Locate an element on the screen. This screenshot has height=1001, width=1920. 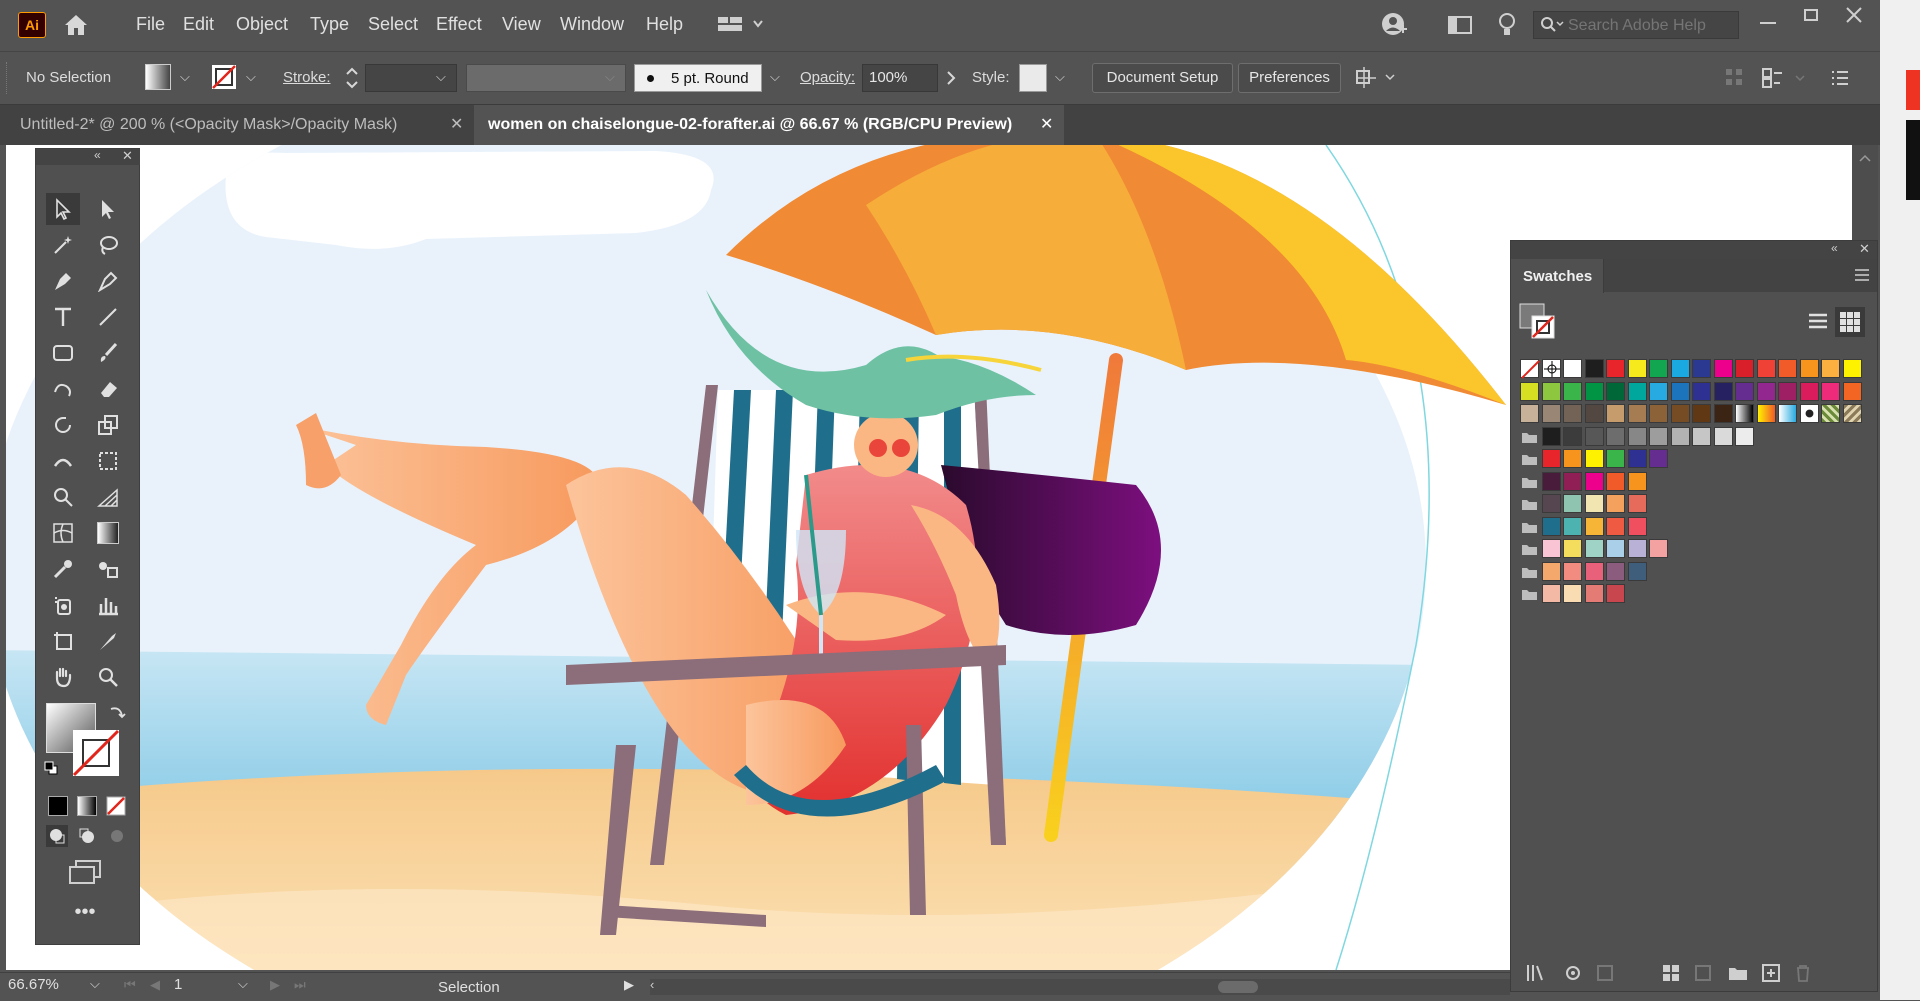
brush-definition-field: 5 pt. Round is located at coordinates (698, 78).